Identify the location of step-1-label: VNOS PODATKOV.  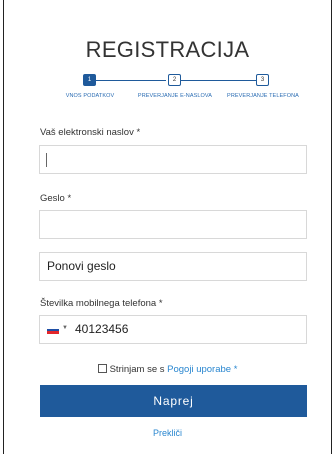
(90, 96).